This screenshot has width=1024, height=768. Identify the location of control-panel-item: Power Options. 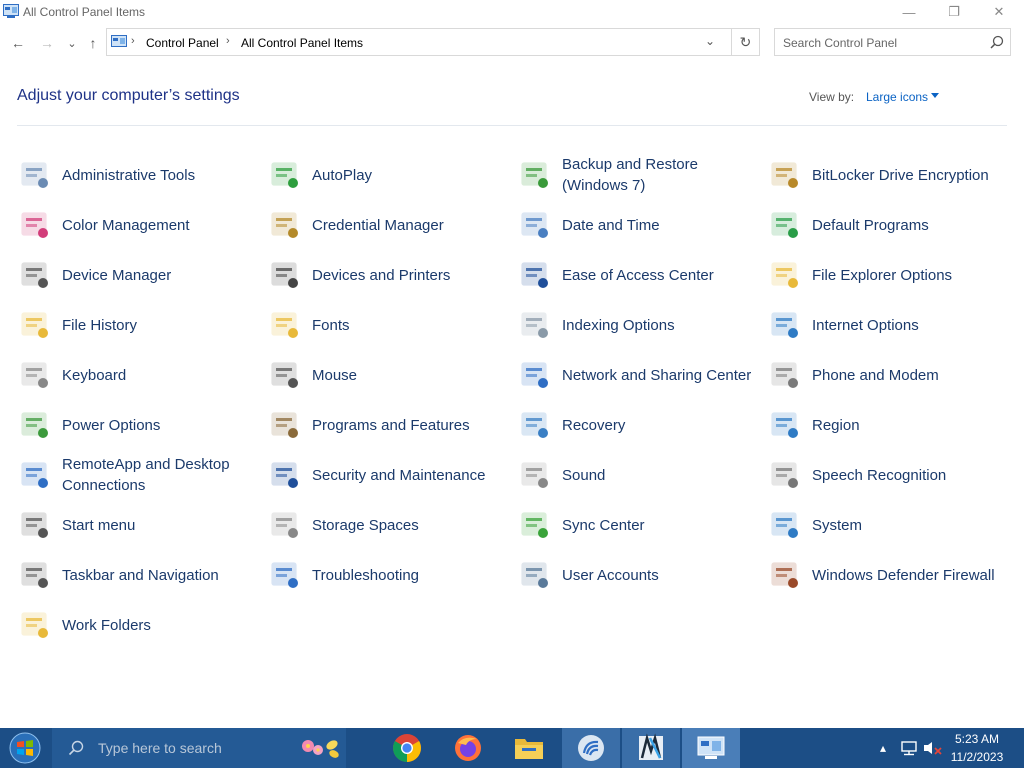
(142, 425).